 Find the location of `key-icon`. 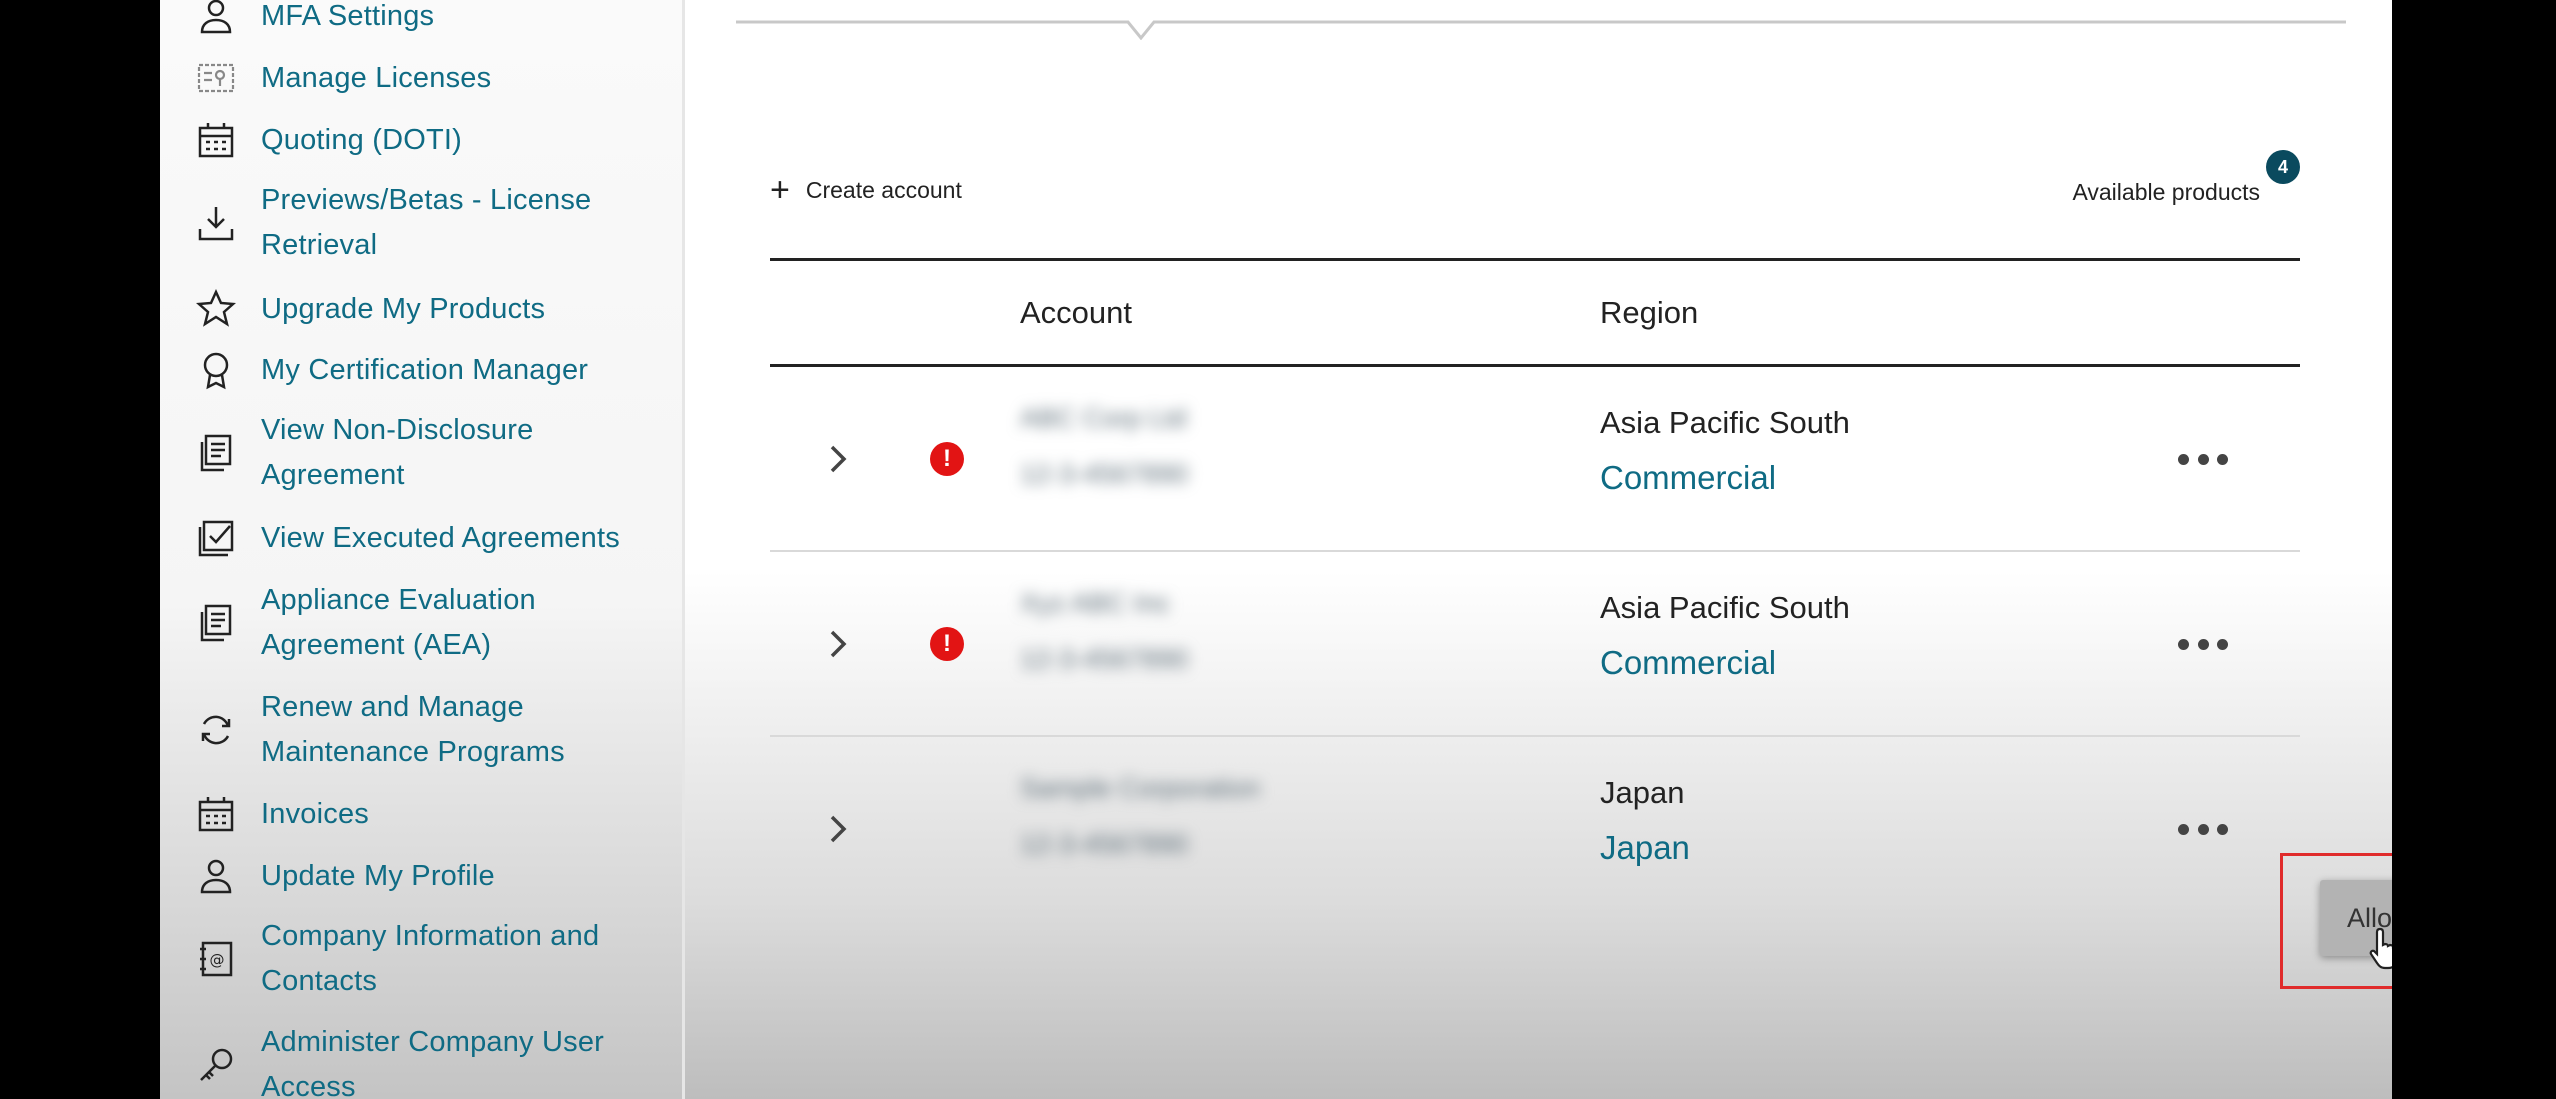

key-icon is located at coordinates (216, 1065).